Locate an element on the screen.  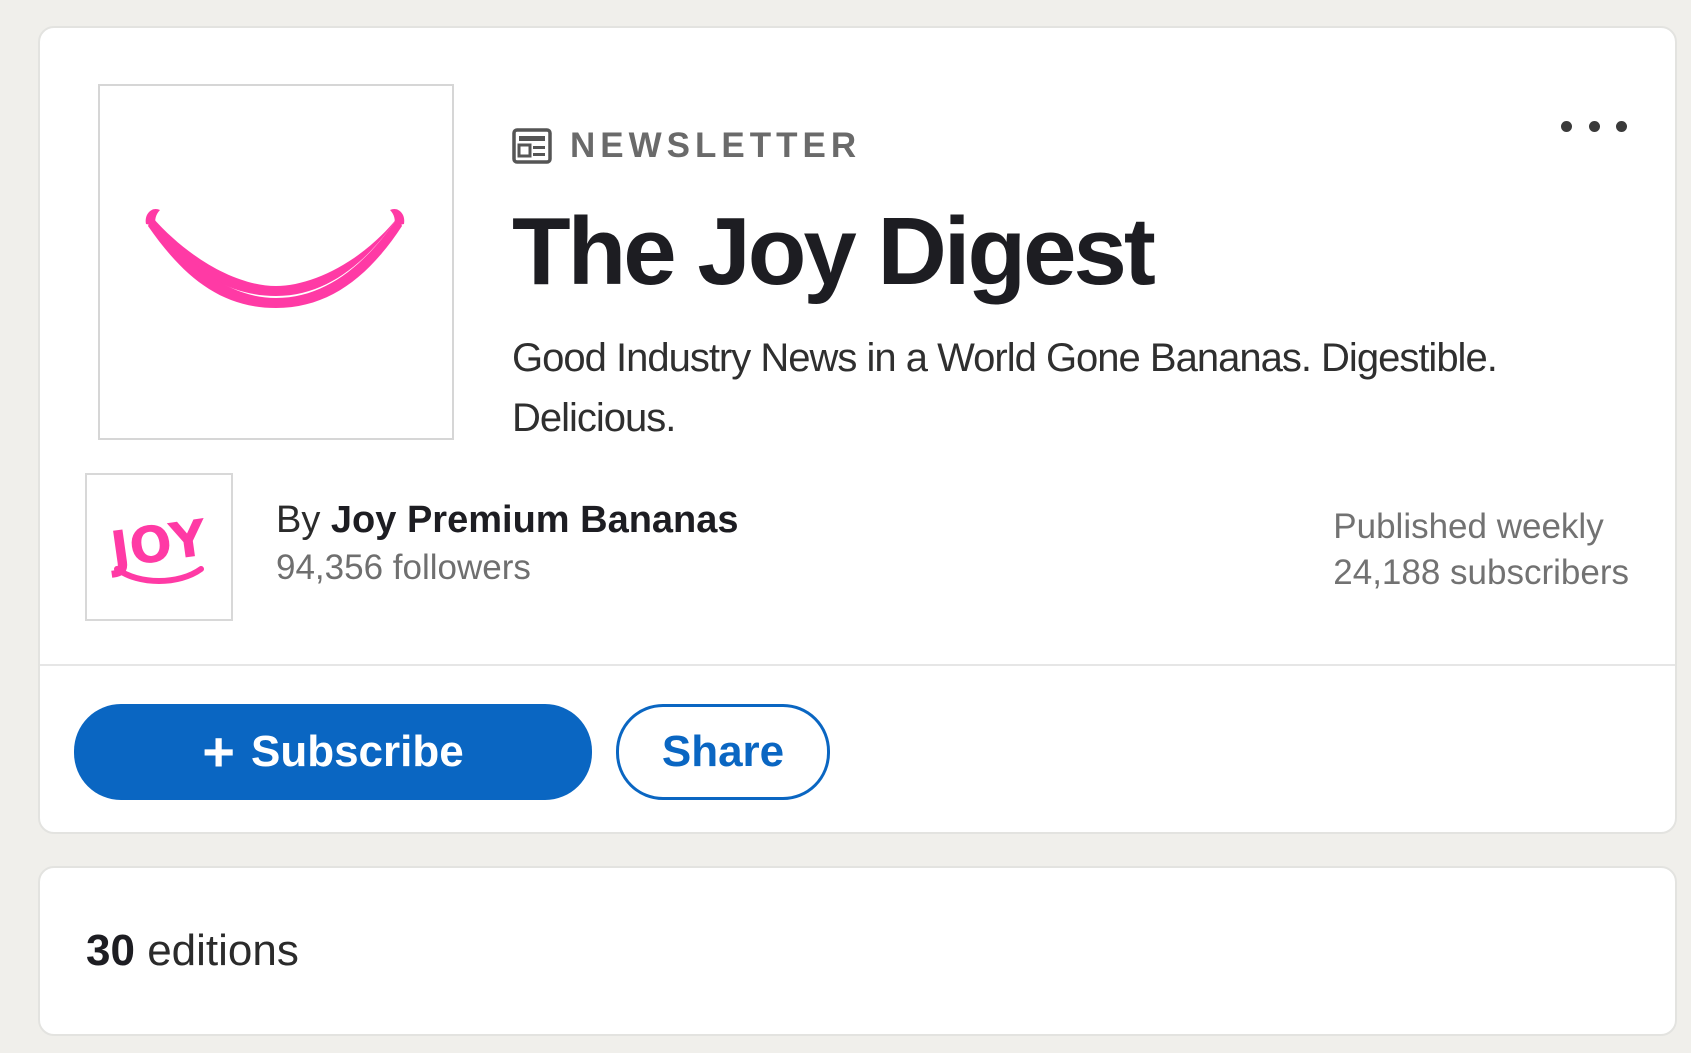
author-logo: JOY is located at coordinates (159, 547).